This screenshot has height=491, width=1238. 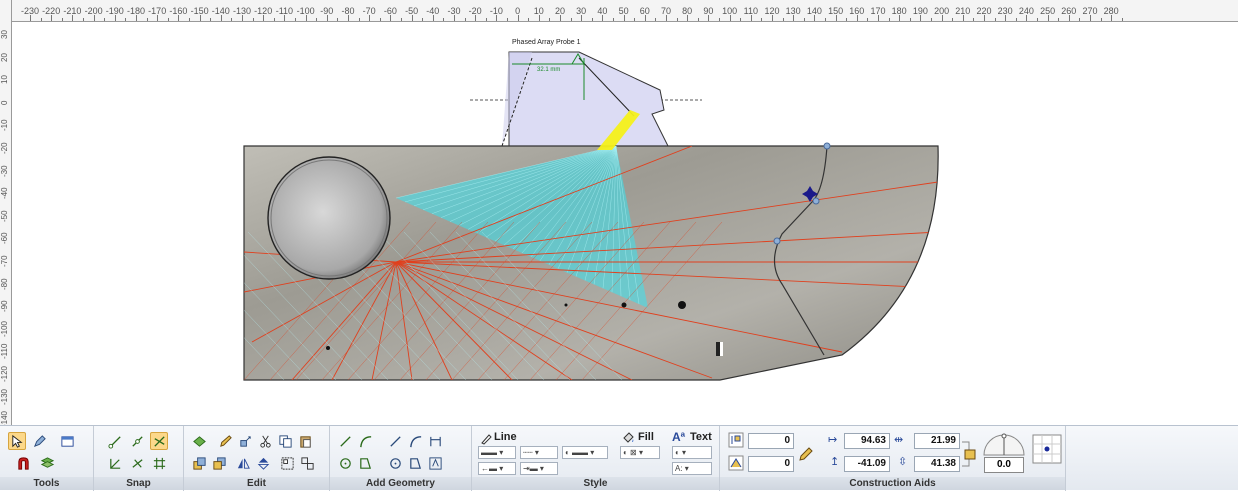 I want to click on layers-tool-button, so click(x=47, y=463).